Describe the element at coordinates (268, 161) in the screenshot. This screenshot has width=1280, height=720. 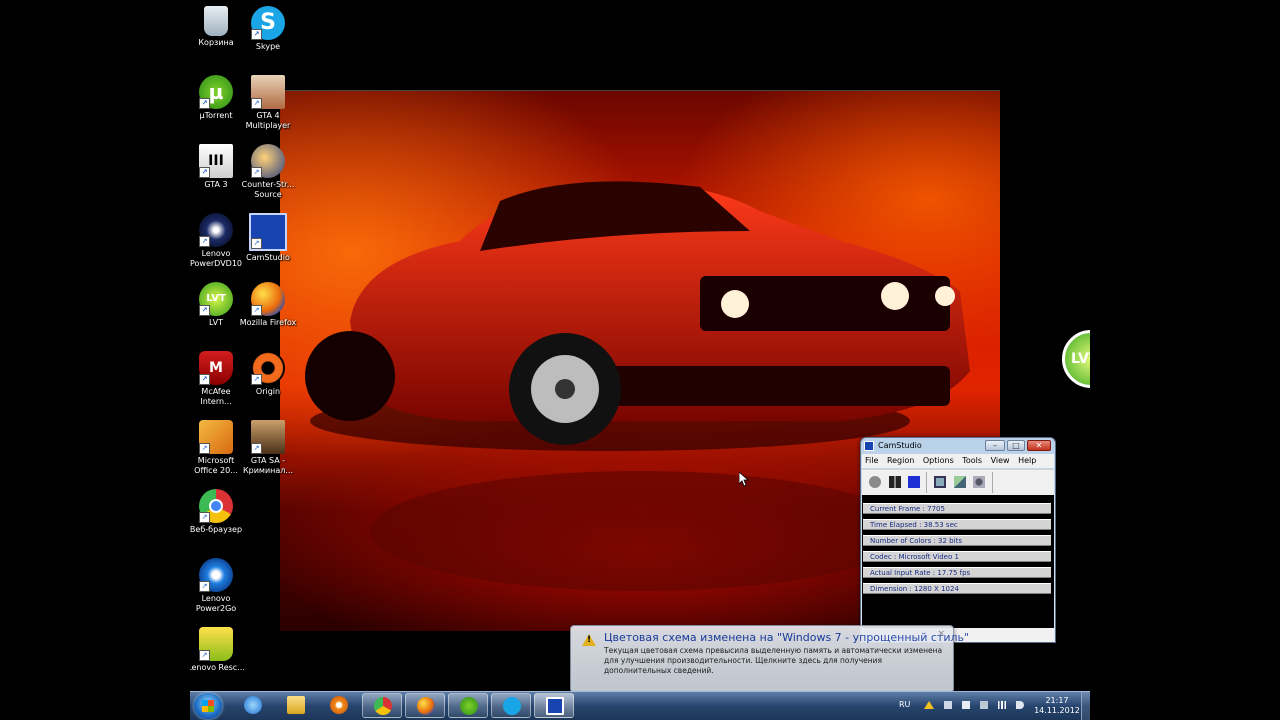
I see `counter-strike-icon: ↗` at that location.